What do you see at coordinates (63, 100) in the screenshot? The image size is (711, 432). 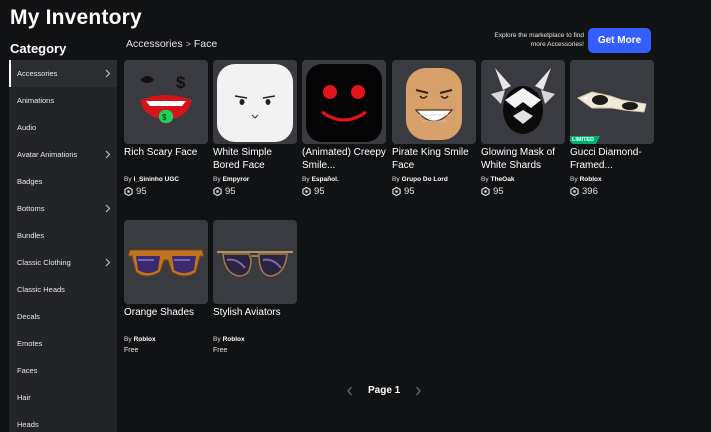 I see `sidebar-item-animations: Animations` at bounding box center [63, 100].